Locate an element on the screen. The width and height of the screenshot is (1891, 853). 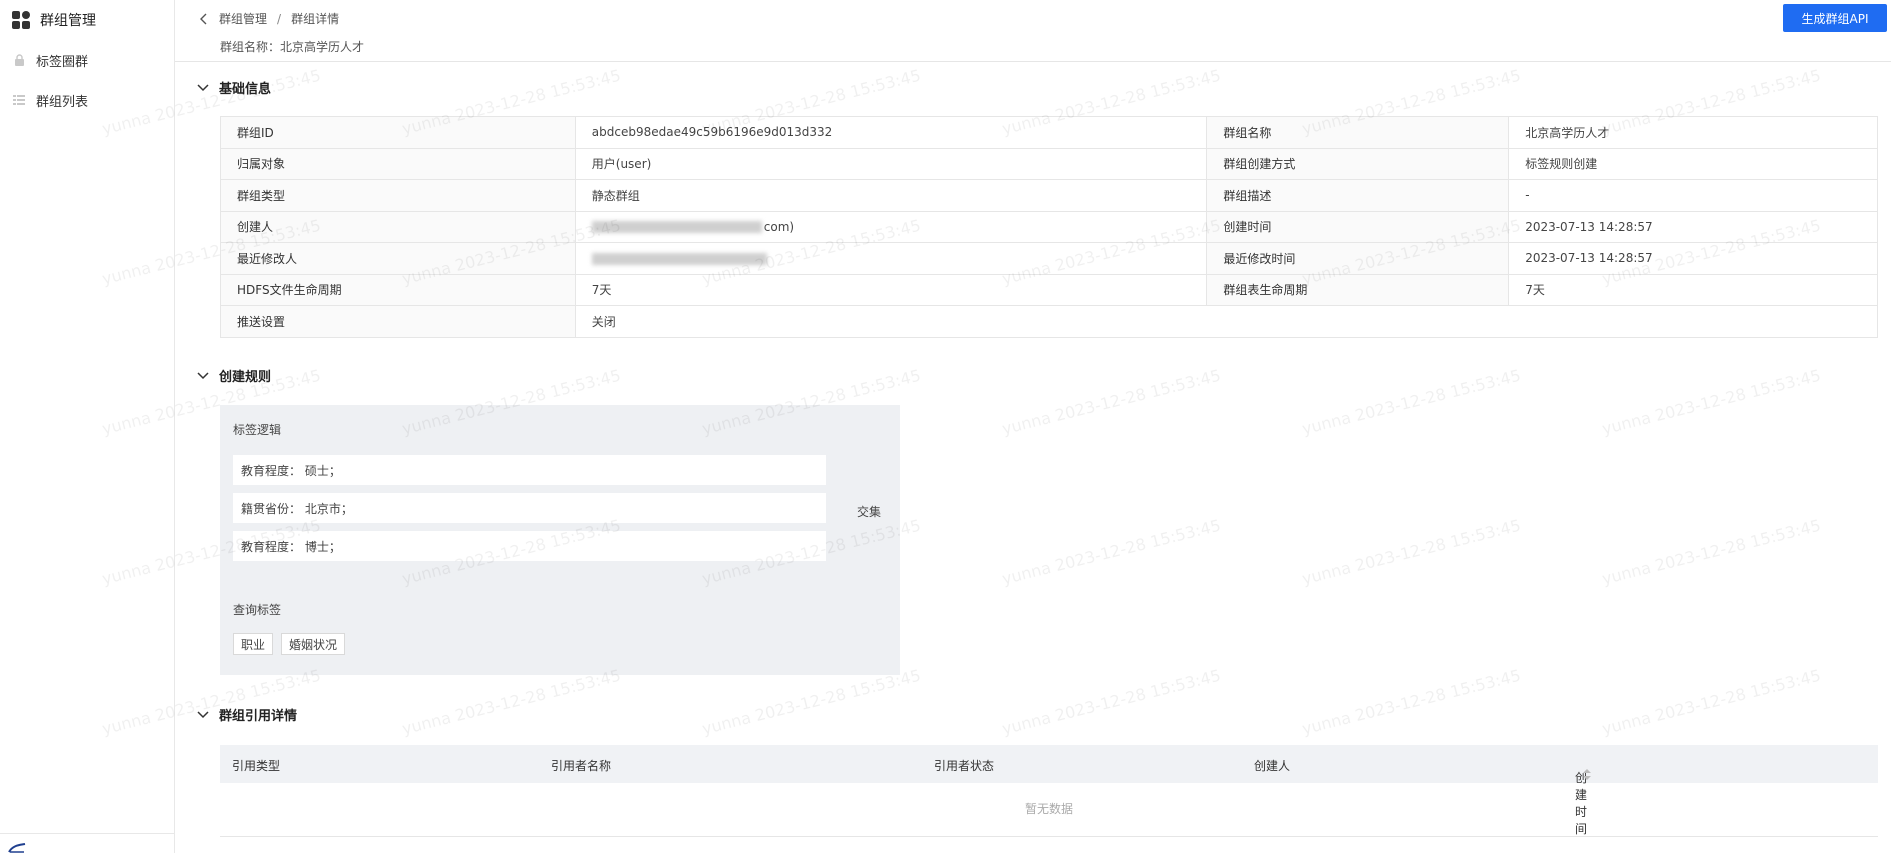
field-label: 群组表生命周期 is located at coordinates (1358, 289).